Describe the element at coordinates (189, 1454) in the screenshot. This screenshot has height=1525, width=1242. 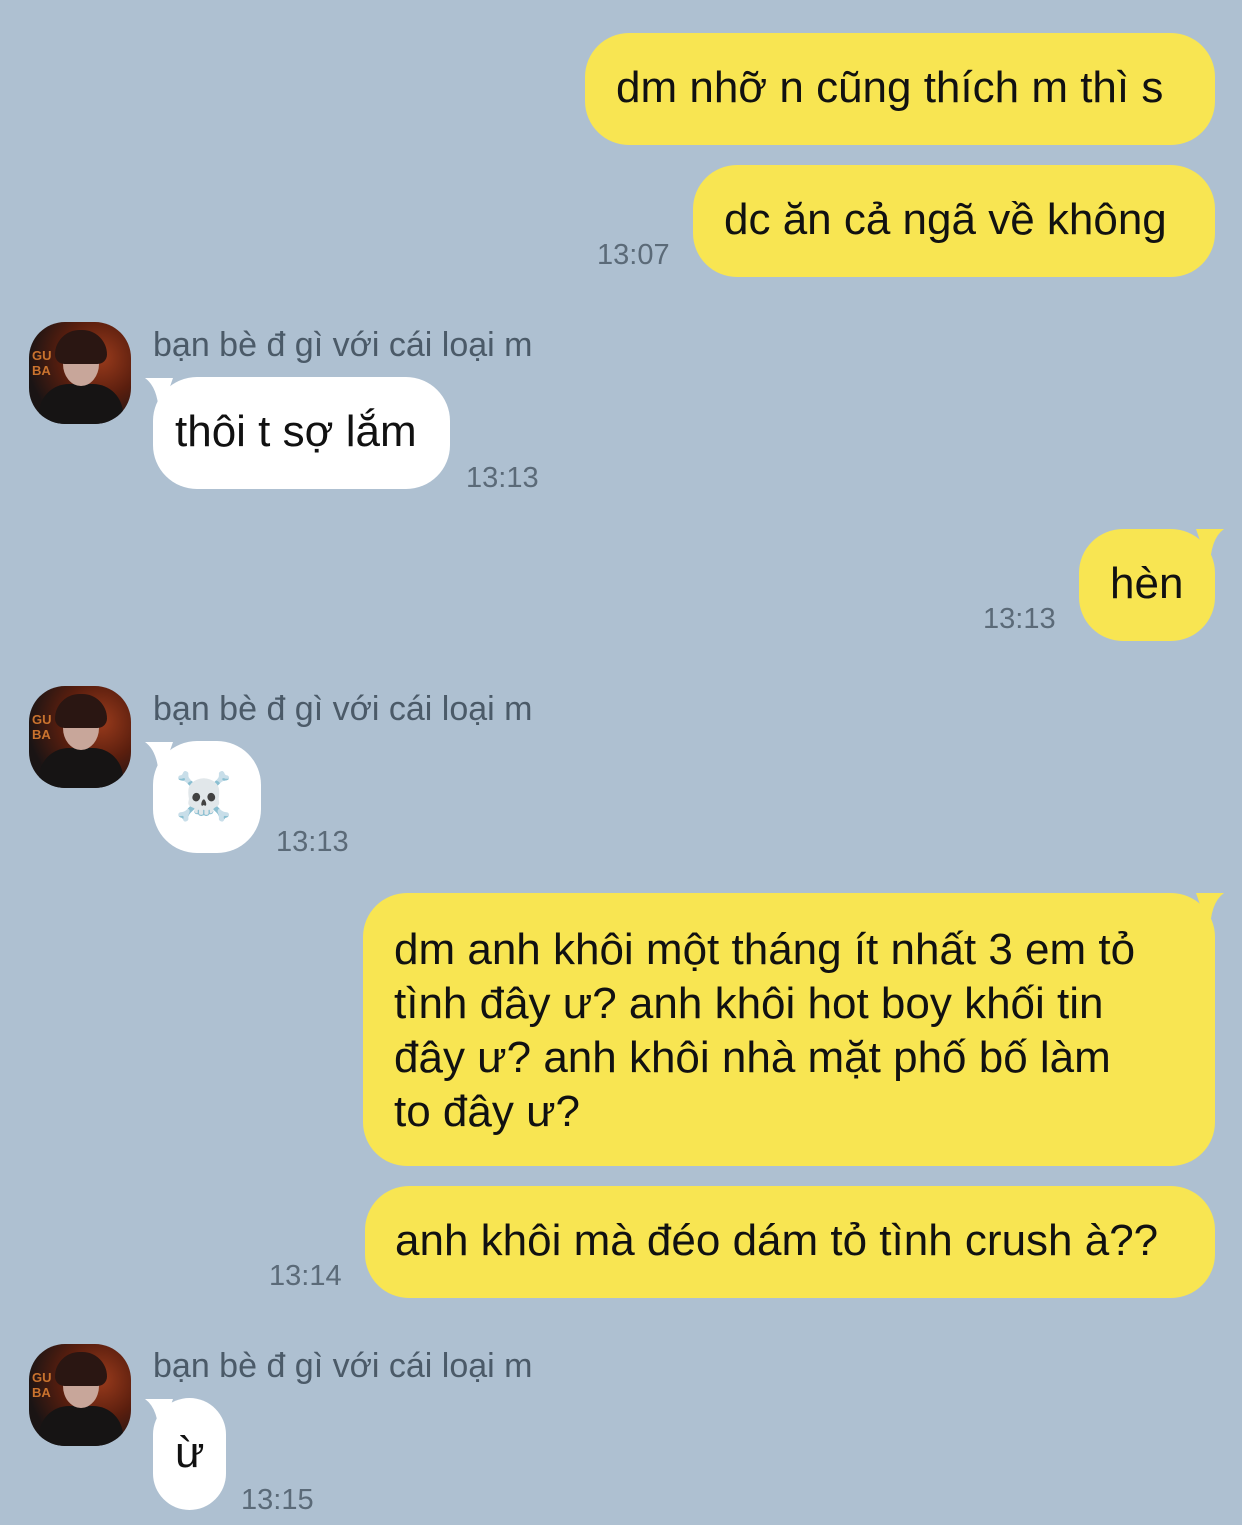
I see `message-bubble-received: ừ` at that location.